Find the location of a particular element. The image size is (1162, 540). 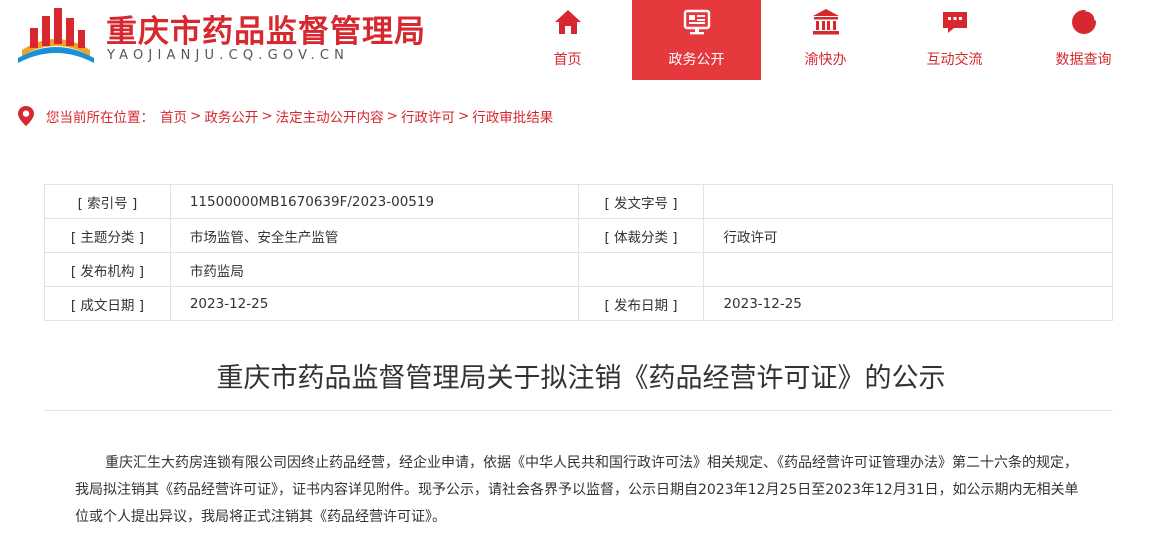

main-nav: 首页 政务公开 渝快办 互动交流 数据查询 is located at coordinates (825, 40).